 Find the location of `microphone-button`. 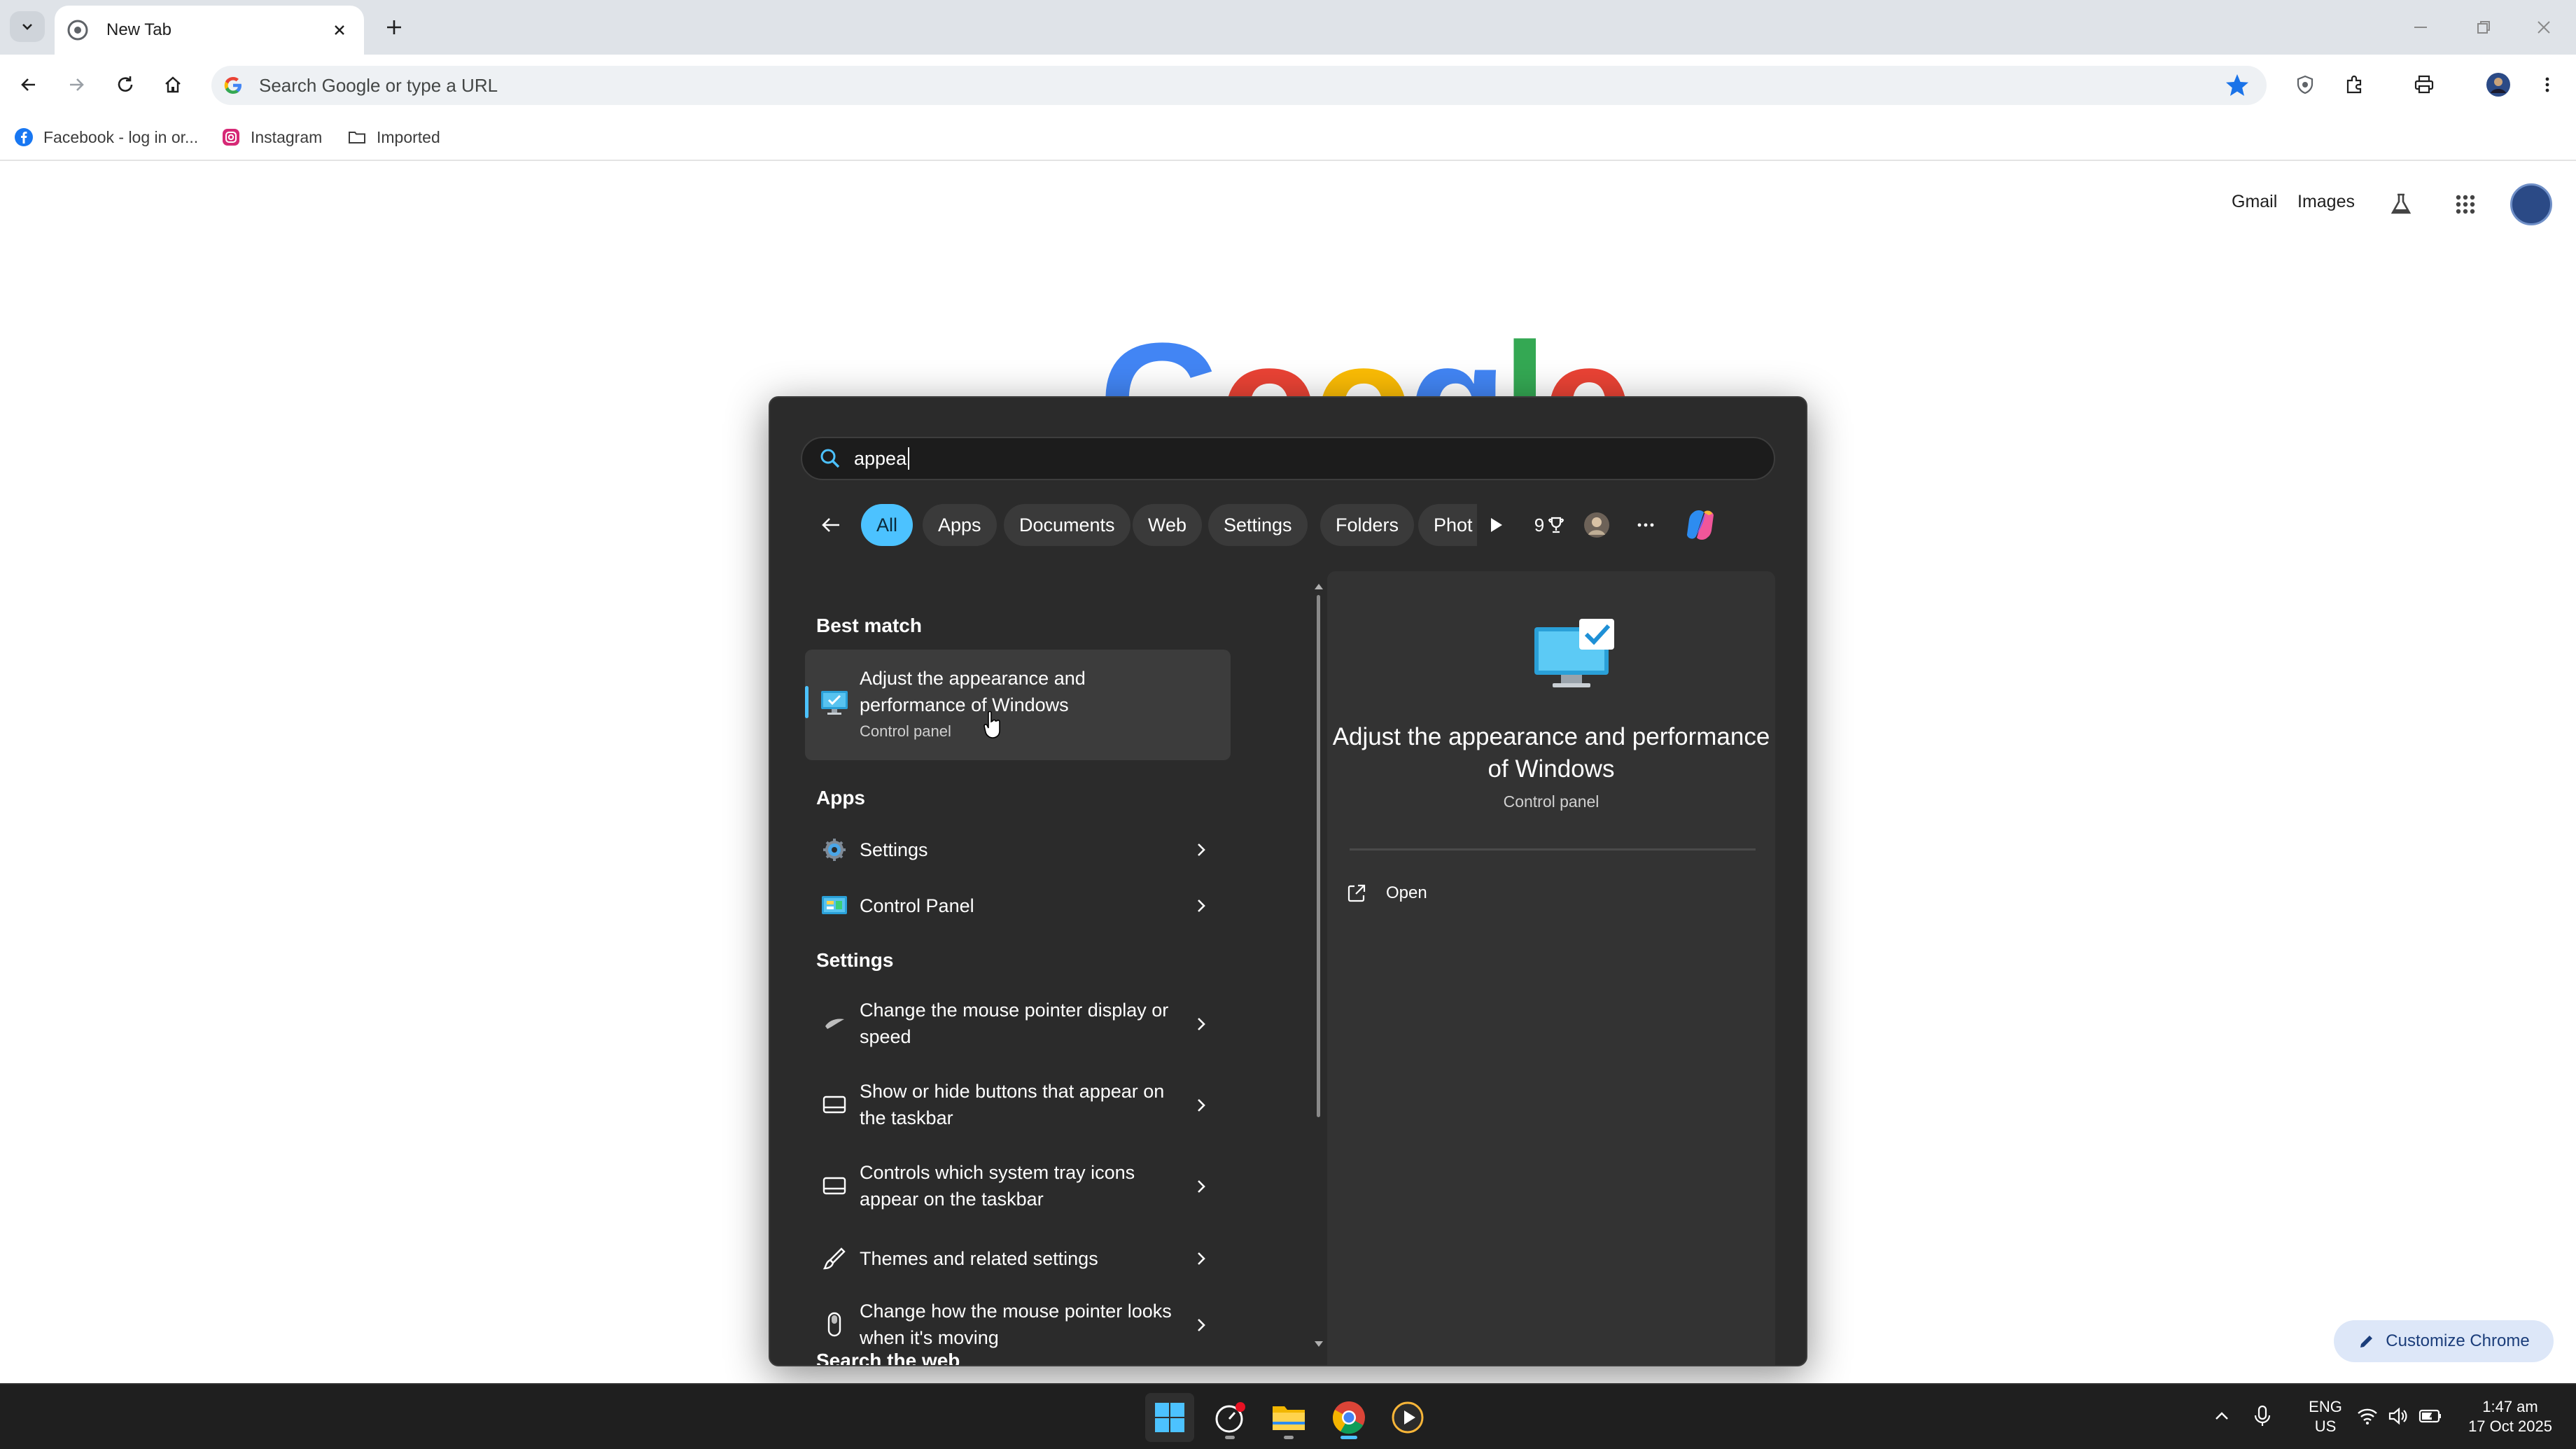

microphone-button is located at coordinates (2262, 1416).